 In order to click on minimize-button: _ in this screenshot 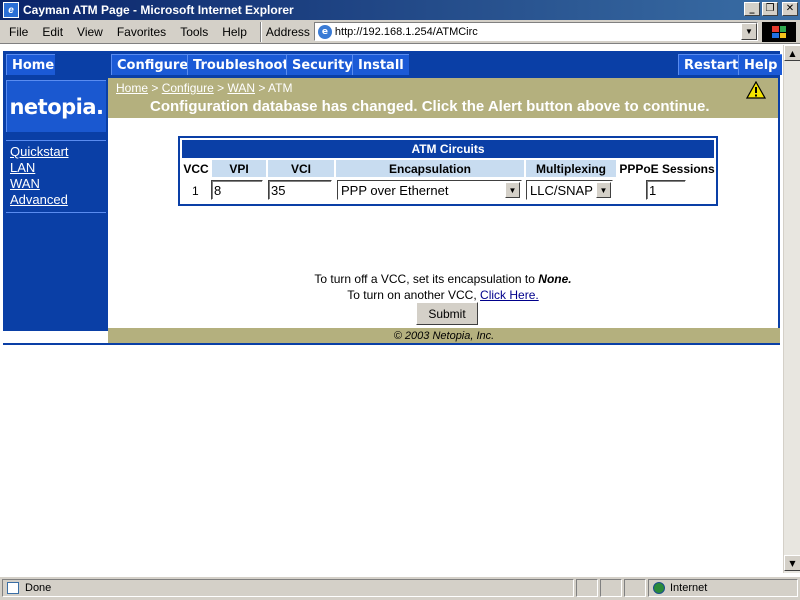, I will do `click(752, 9)`.